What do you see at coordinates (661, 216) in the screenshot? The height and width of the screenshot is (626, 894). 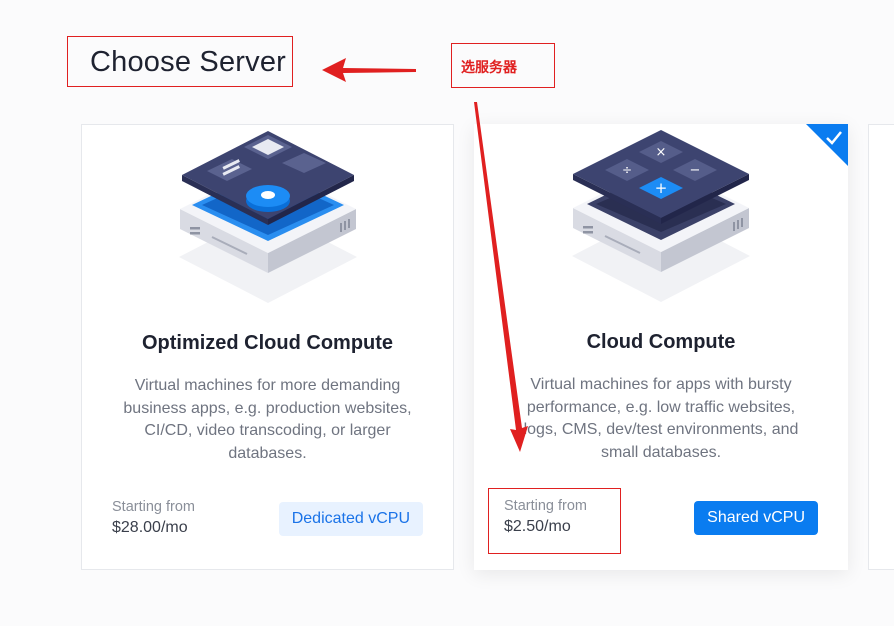 I see `calculator-server-icon: × ÷ − +` at bounding box center [661, 216].